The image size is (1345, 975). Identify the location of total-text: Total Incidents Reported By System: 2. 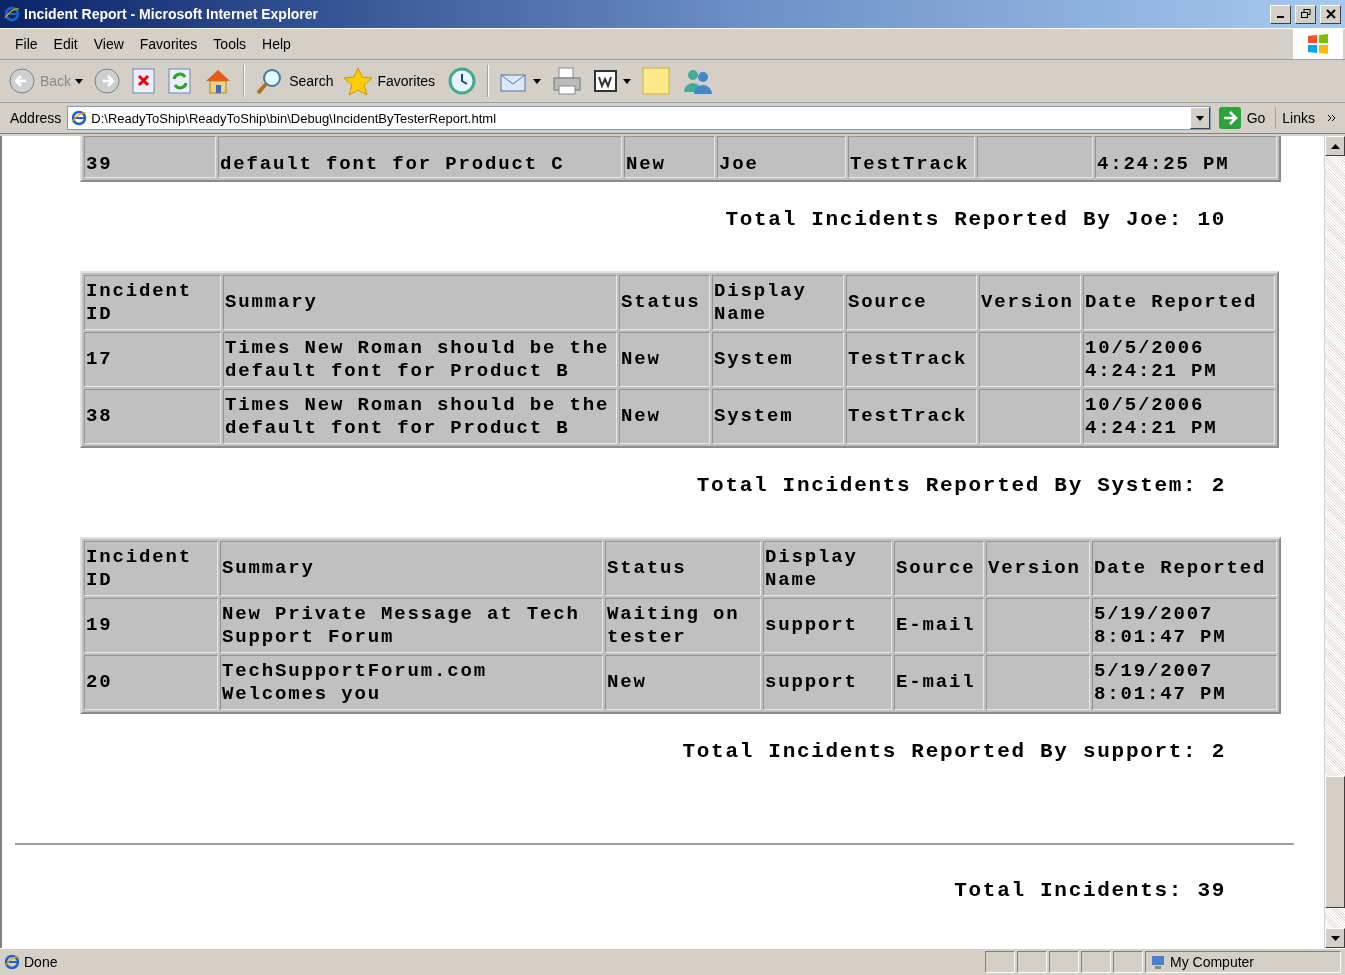
(961, 485).